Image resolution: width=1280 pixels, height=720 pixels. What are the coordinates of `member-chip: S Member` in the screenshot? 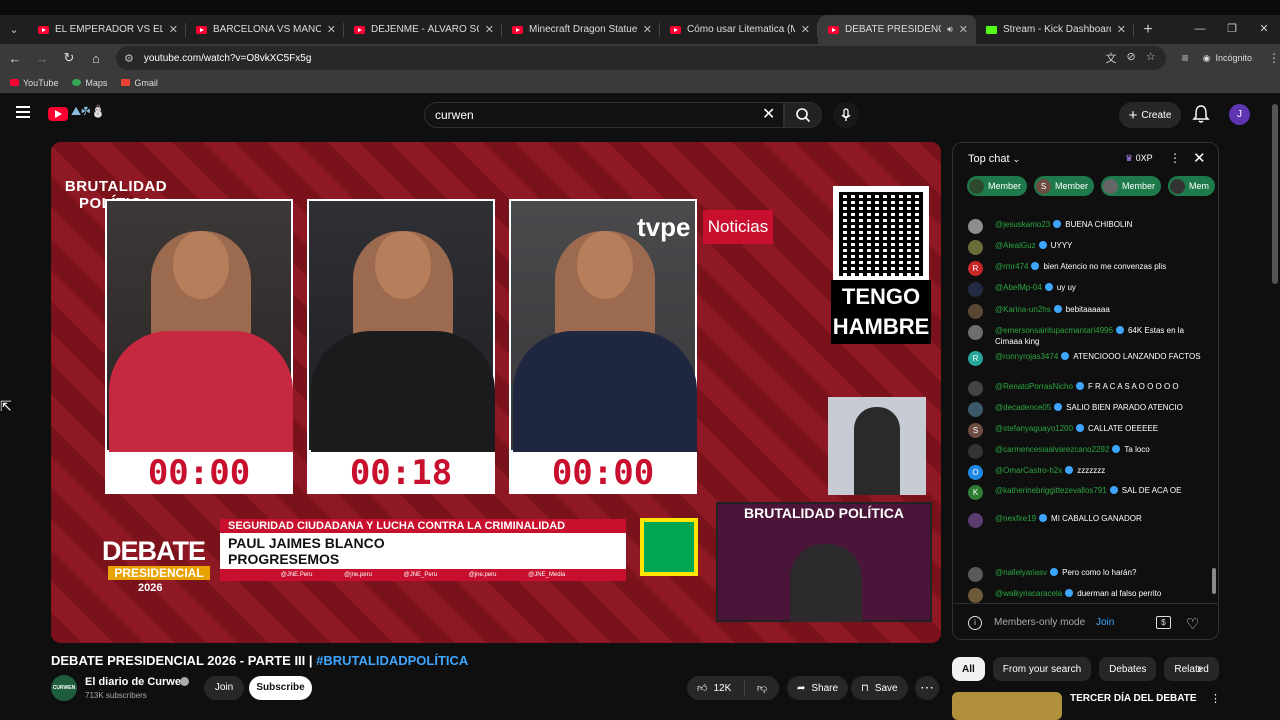 It's located at (1064, 186).